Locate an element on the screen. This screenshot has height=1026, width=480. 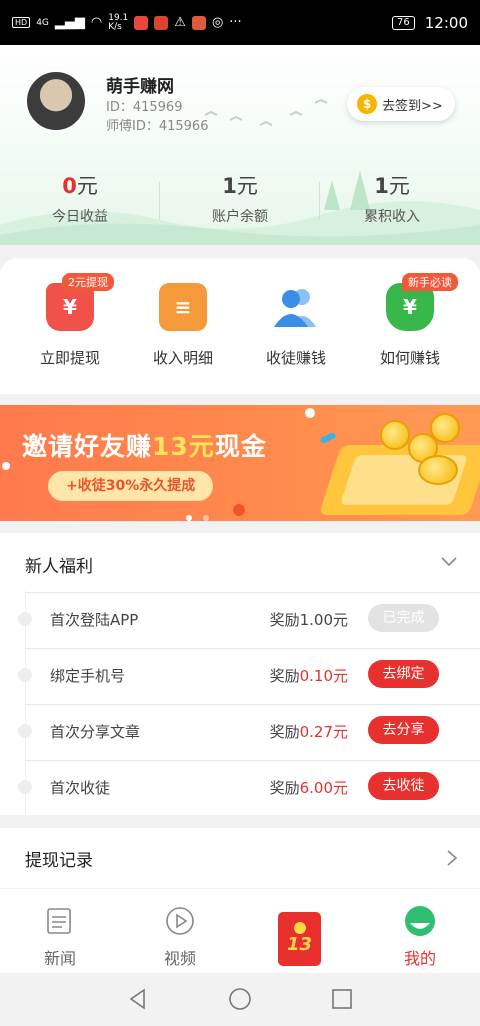
signal-icon: ▂▄▆ is located at coordinates (69, 22).